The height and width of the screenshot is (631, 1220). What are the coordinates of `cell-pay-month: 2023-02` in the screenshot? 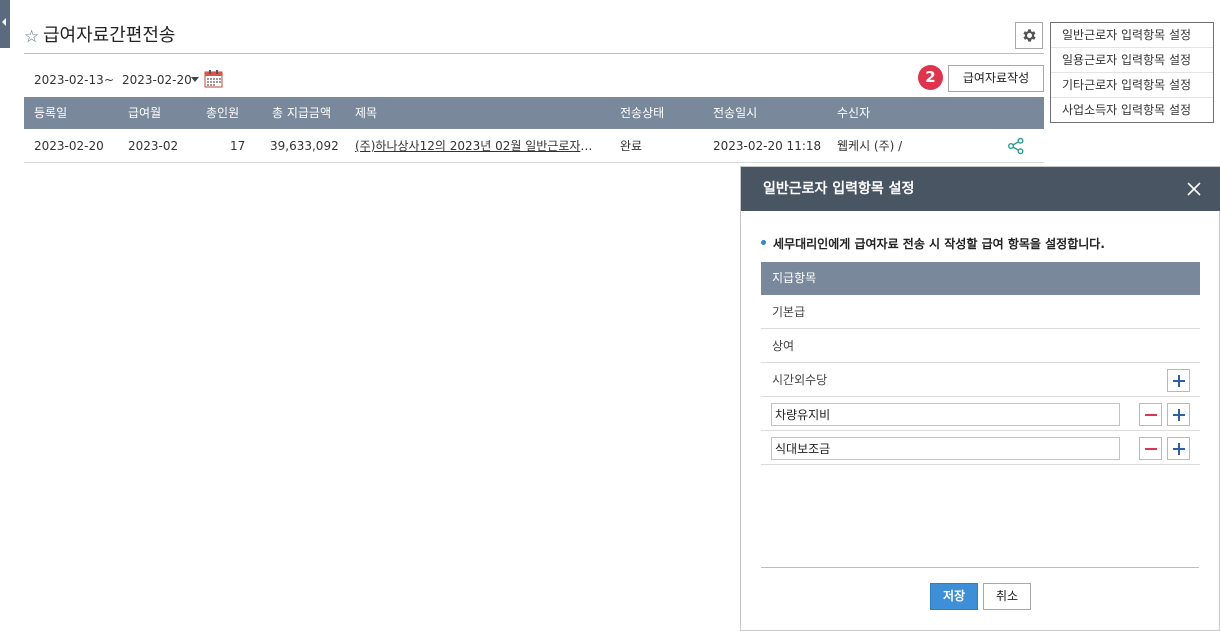 It's located at (153, 146).